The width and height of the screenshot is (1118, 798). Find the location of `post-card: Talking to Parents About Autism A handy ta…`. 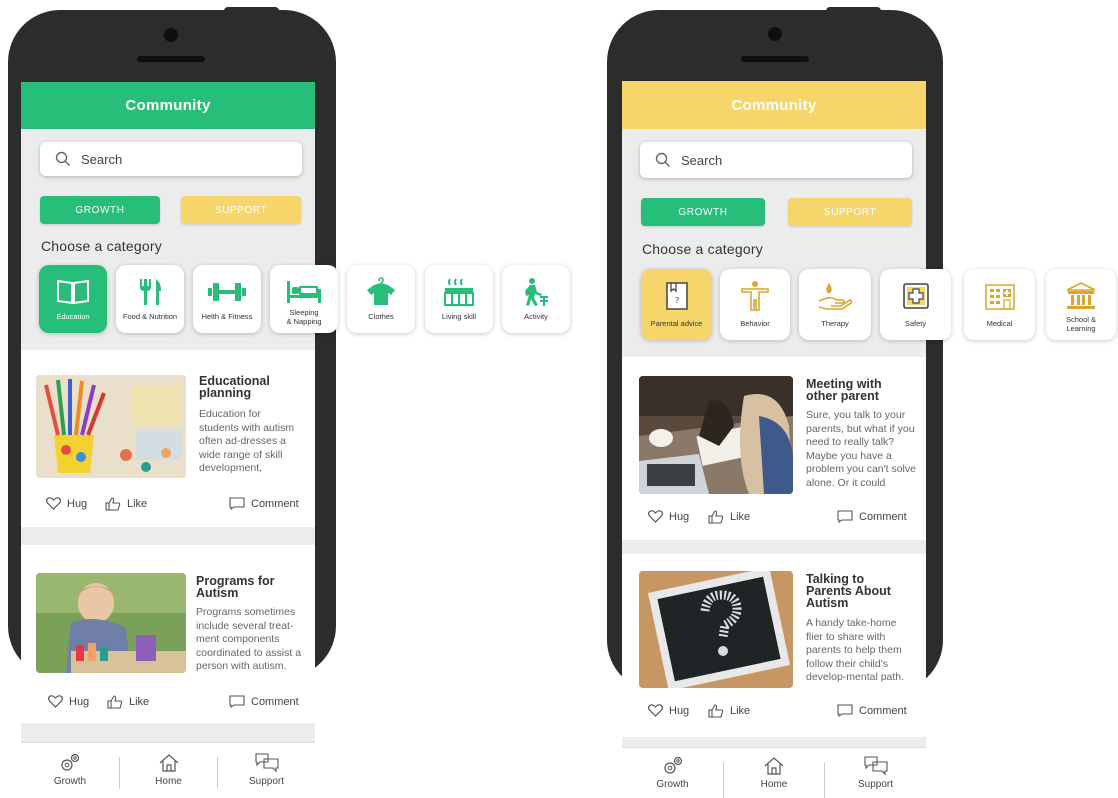

post-card: Talking to Parents About Autism A handy ta… is located at coordinates (774, 645).